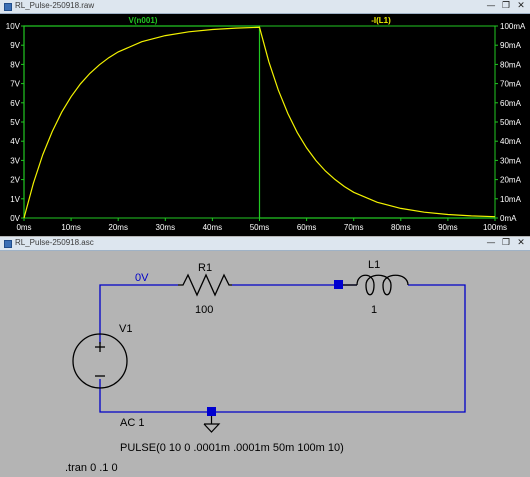 The image size is (530, 477). Describe the element at coordinates (521, 6) in the screenshot. I see `close-button: ✕` at that location.